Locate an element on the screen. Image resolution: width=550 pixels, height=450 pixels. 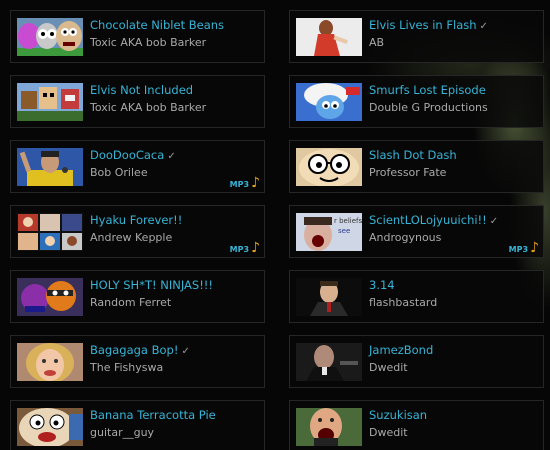
submission-title-link: ScientLOLojyuuichi!! ✓ is located at coordinates (433, 220).